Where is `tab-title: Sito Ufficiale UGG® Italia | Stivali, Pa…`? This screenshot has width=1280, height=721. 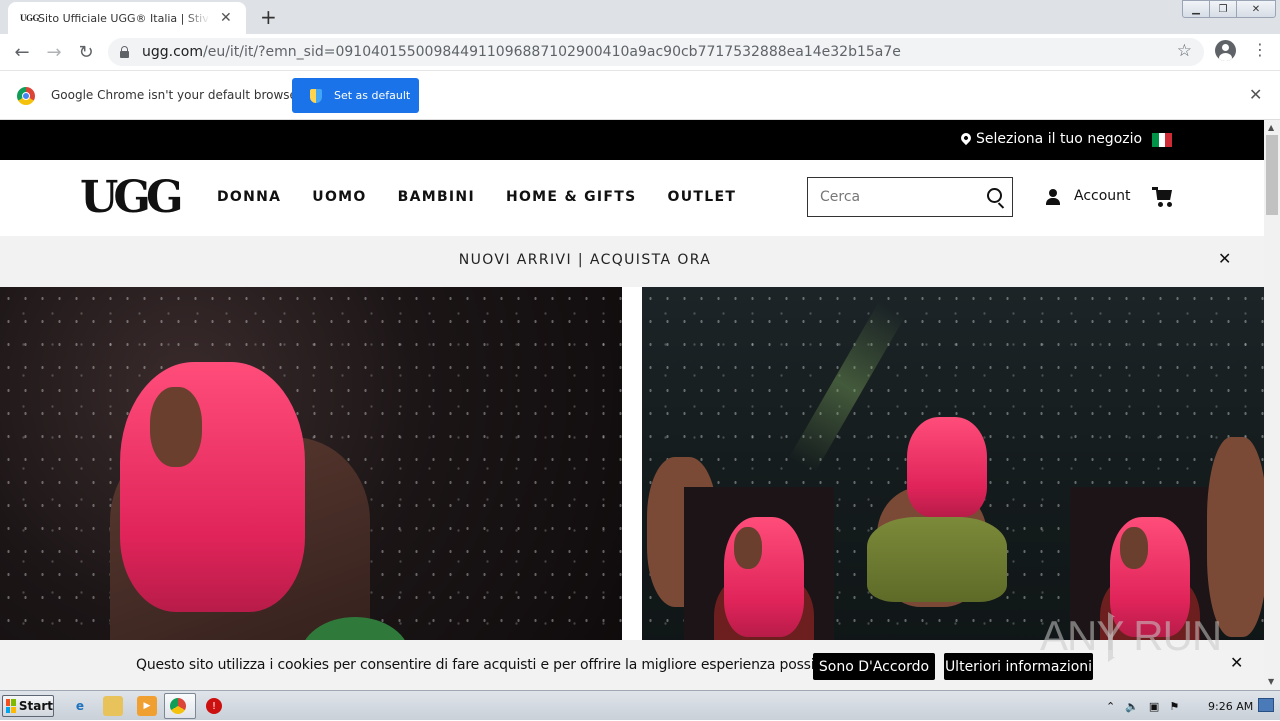 tab-title: Sito Ufficiale UGG® Italia | Stivali, Pa… is located at coordinates (124, 18).